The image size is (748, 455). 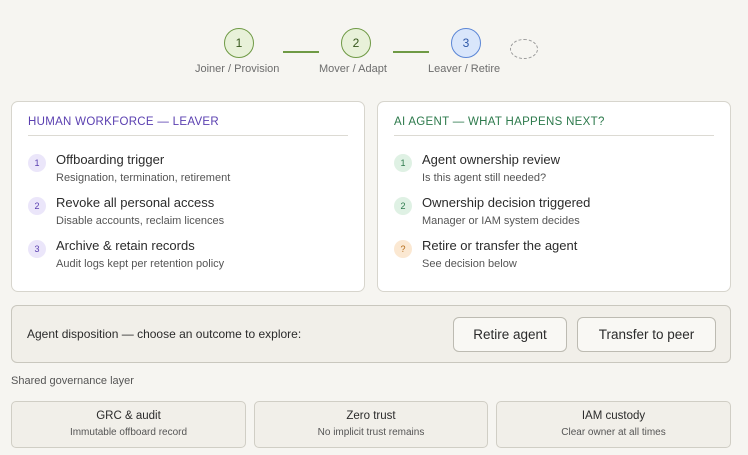 What do you see at coordinates (239, 43) in the screenshot?
I see `step-1-circle: 1` at bounding box center [239, 43].